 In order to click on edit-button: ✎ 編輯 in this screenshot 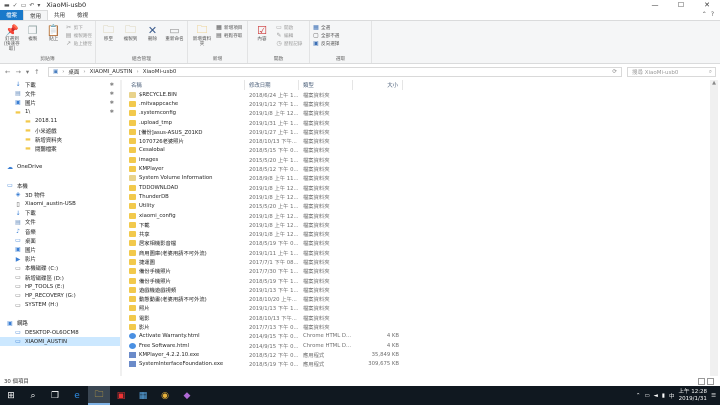, I will do `click(289, 35)`.